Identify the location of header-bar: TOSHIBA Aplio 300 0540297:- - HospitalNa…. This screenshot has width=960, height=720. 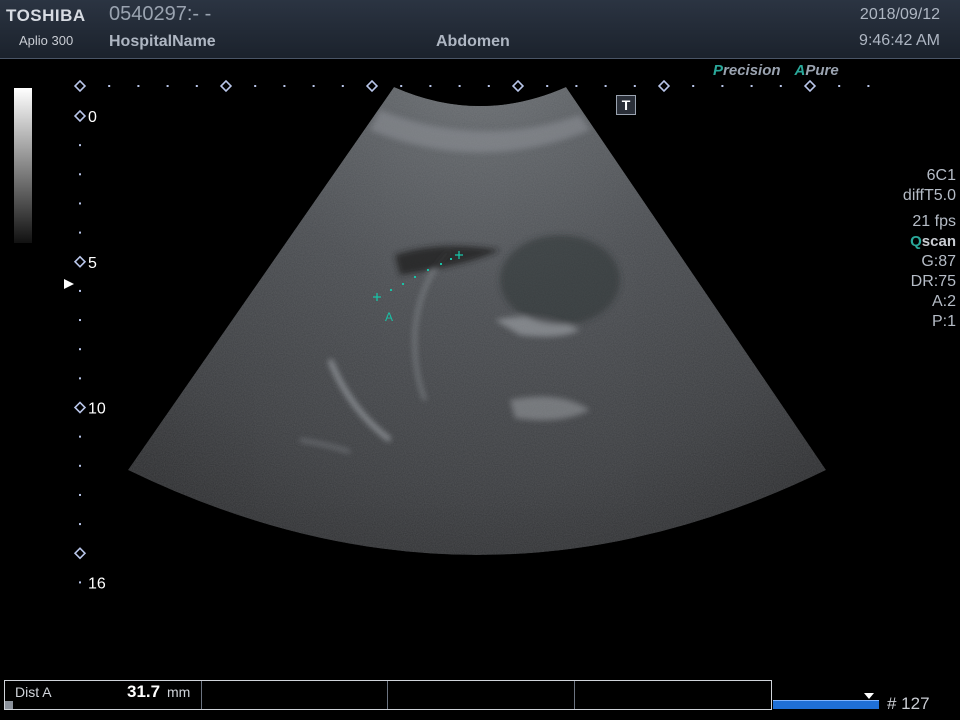
(480, 29).